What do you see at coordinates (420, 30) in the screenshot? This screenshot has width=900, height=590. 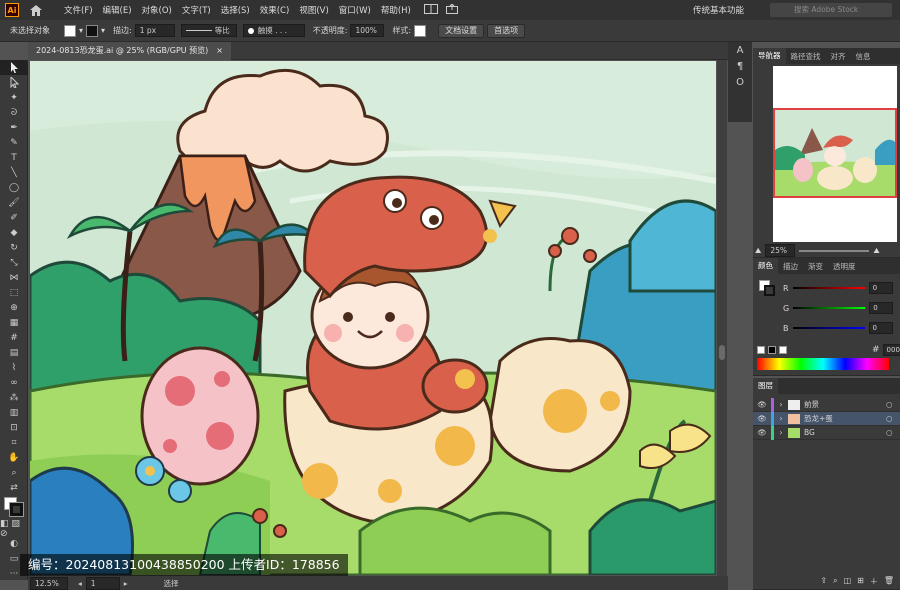 I see `graphic-style-swatch` at bounding box center [420, 30].